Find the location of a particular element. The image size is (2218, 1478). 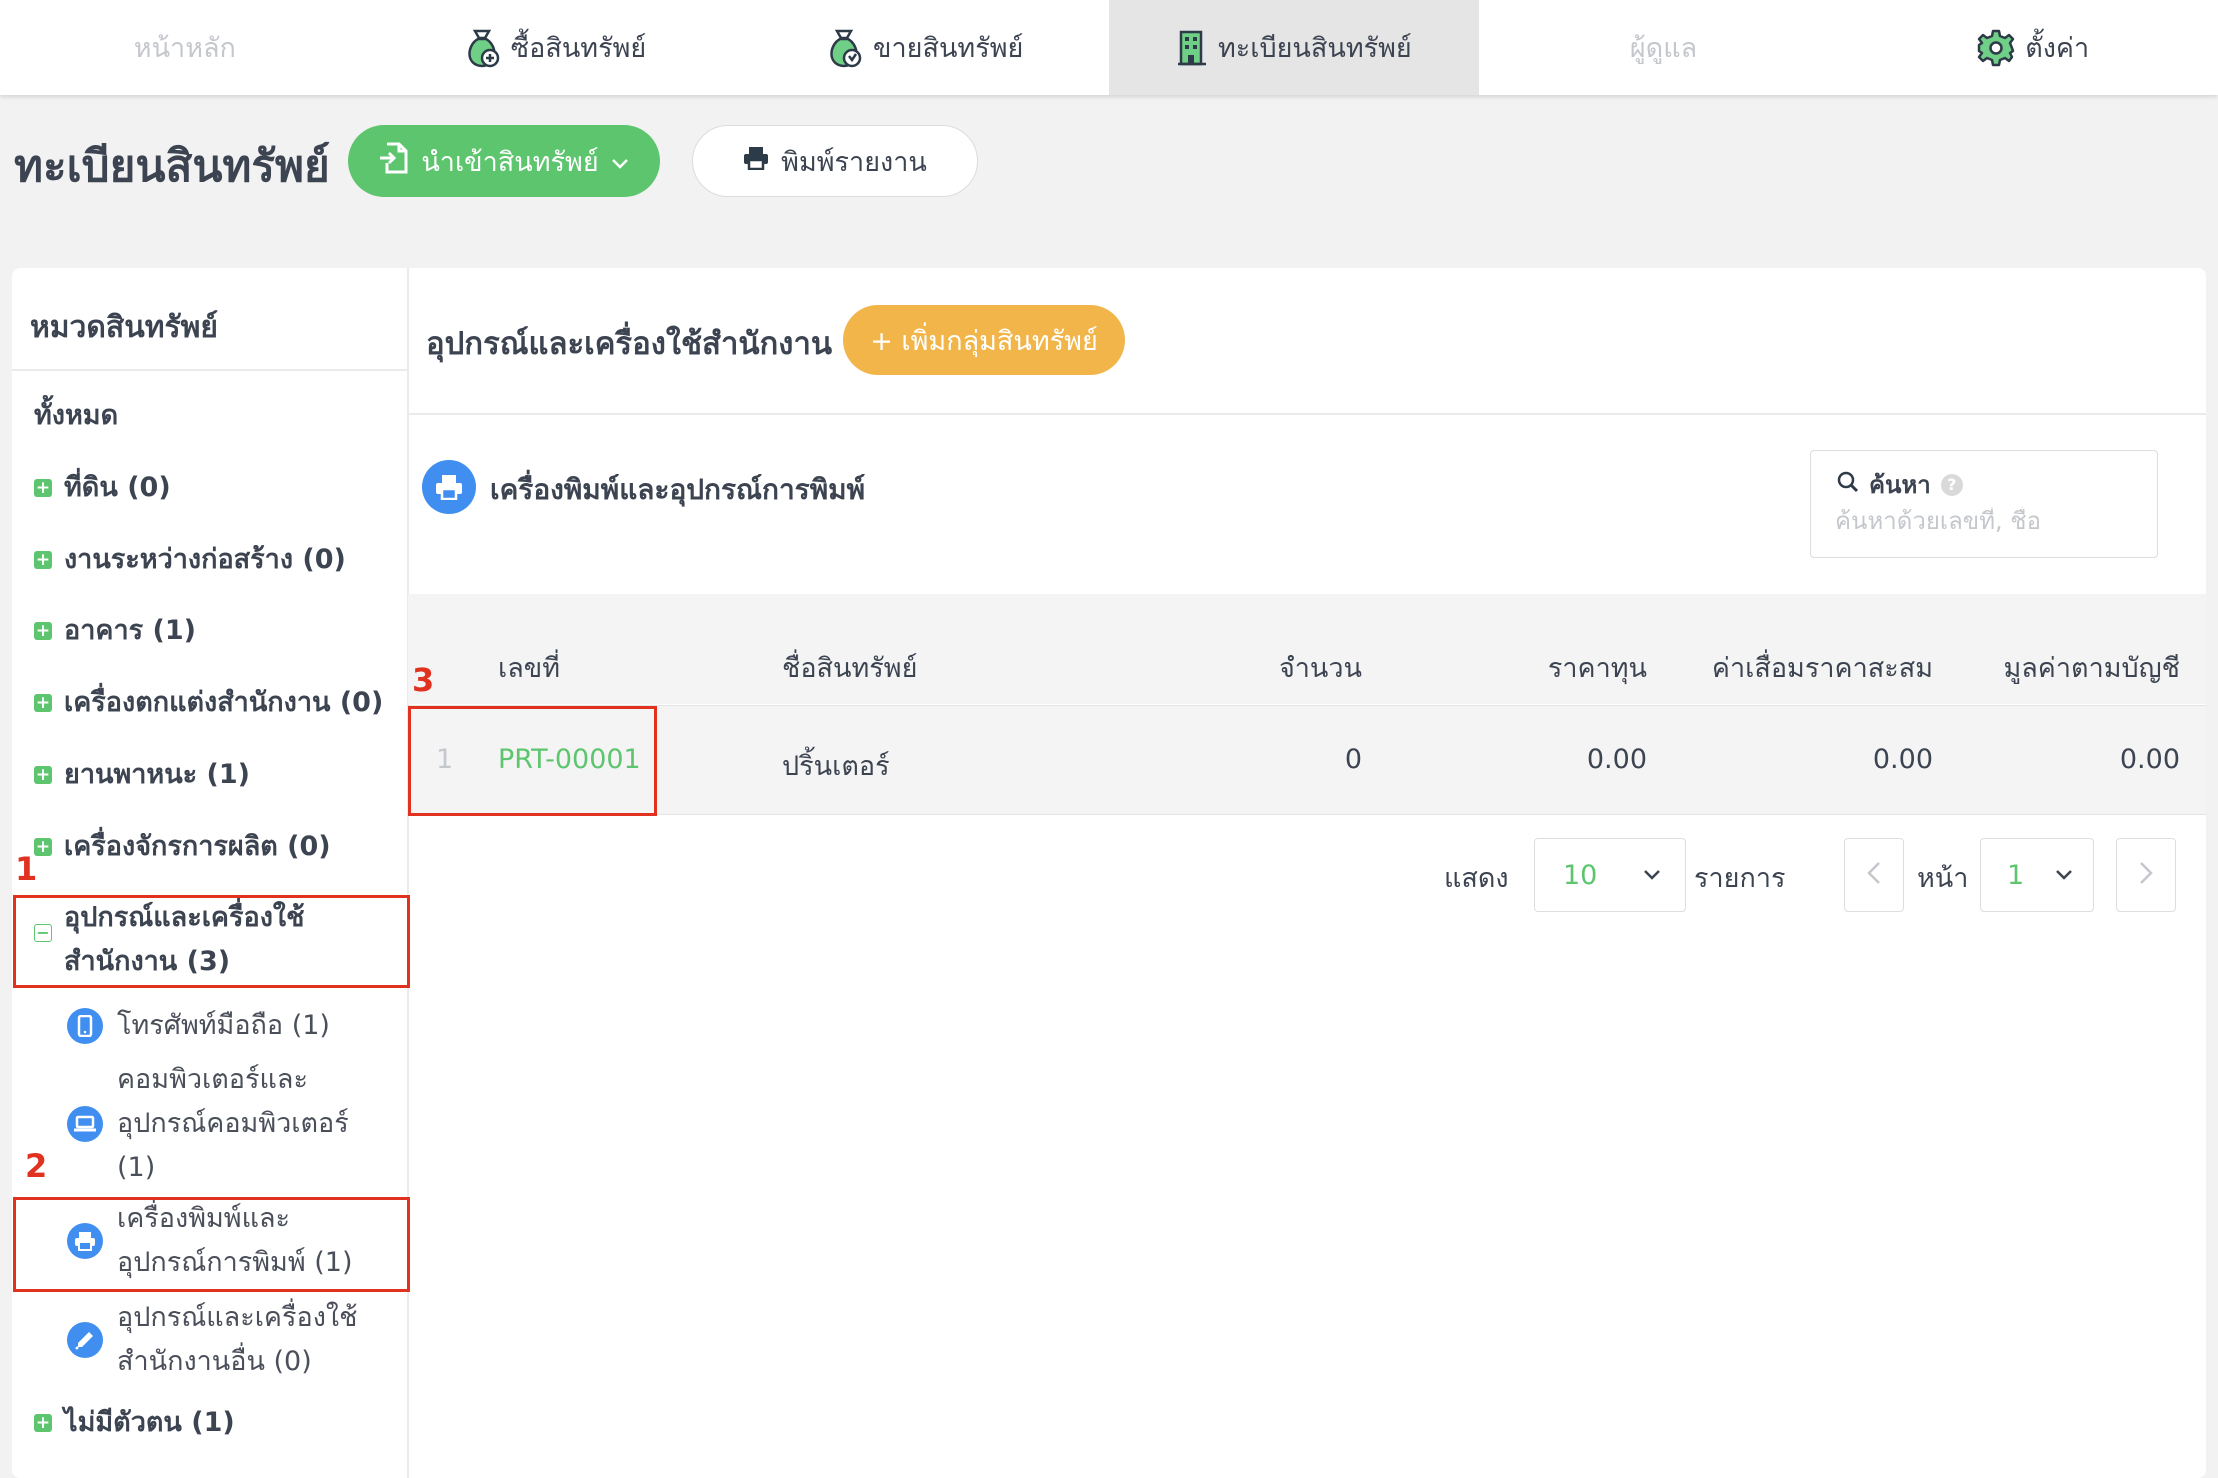

gear-icon is located at coordinates (1996, 48).